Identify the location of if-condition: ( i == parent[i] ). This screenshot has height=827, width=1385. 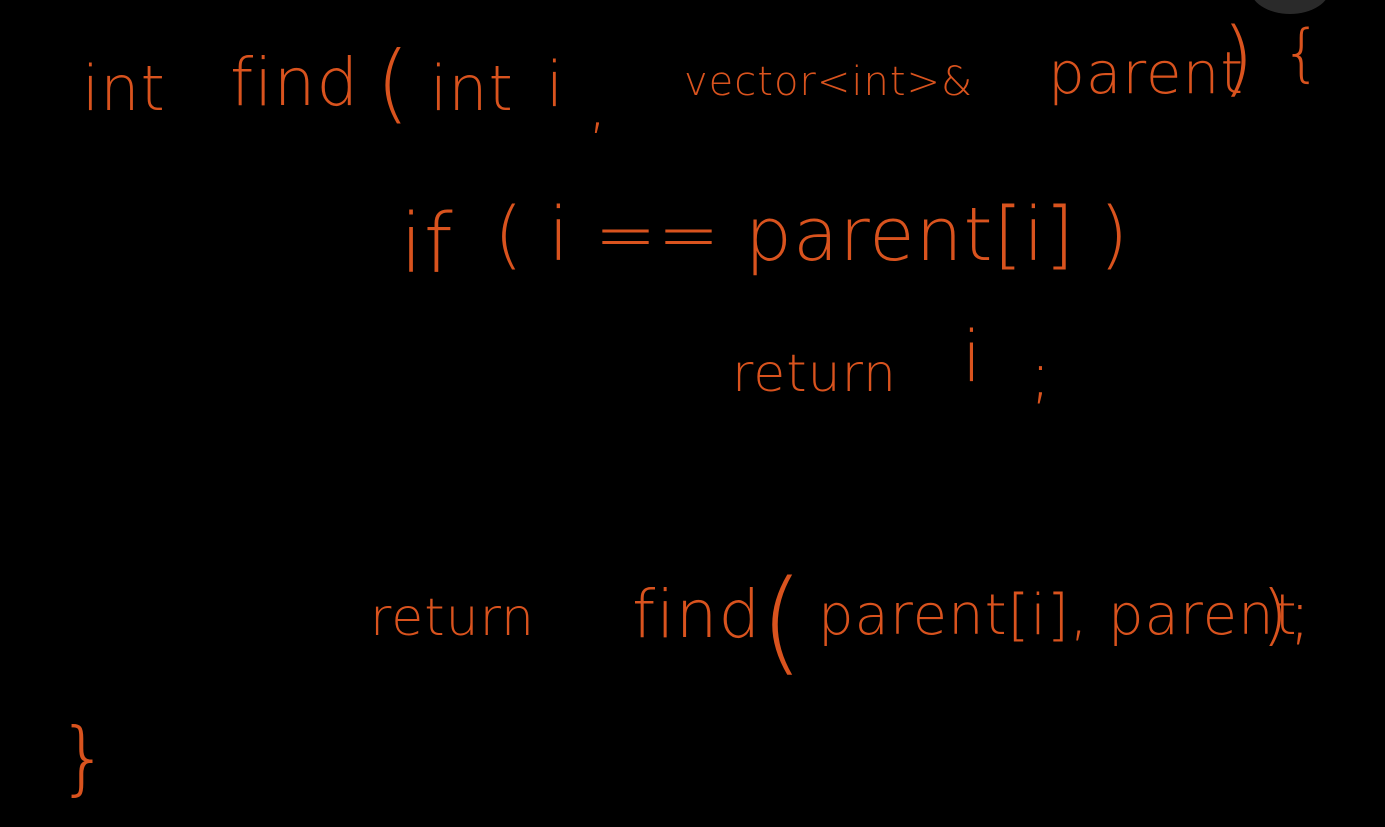
(812, 235).